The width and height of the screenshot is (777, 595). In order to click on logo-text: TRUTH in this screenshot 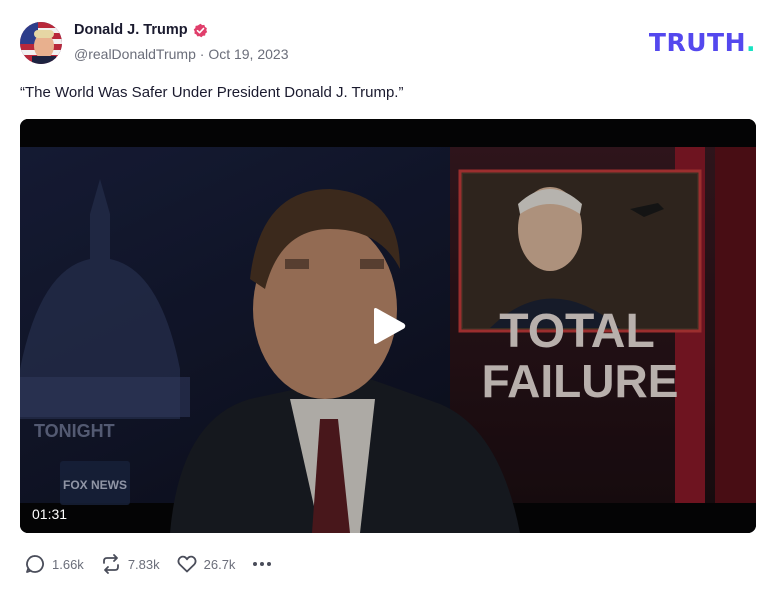, I will do `click(697, 42)`.